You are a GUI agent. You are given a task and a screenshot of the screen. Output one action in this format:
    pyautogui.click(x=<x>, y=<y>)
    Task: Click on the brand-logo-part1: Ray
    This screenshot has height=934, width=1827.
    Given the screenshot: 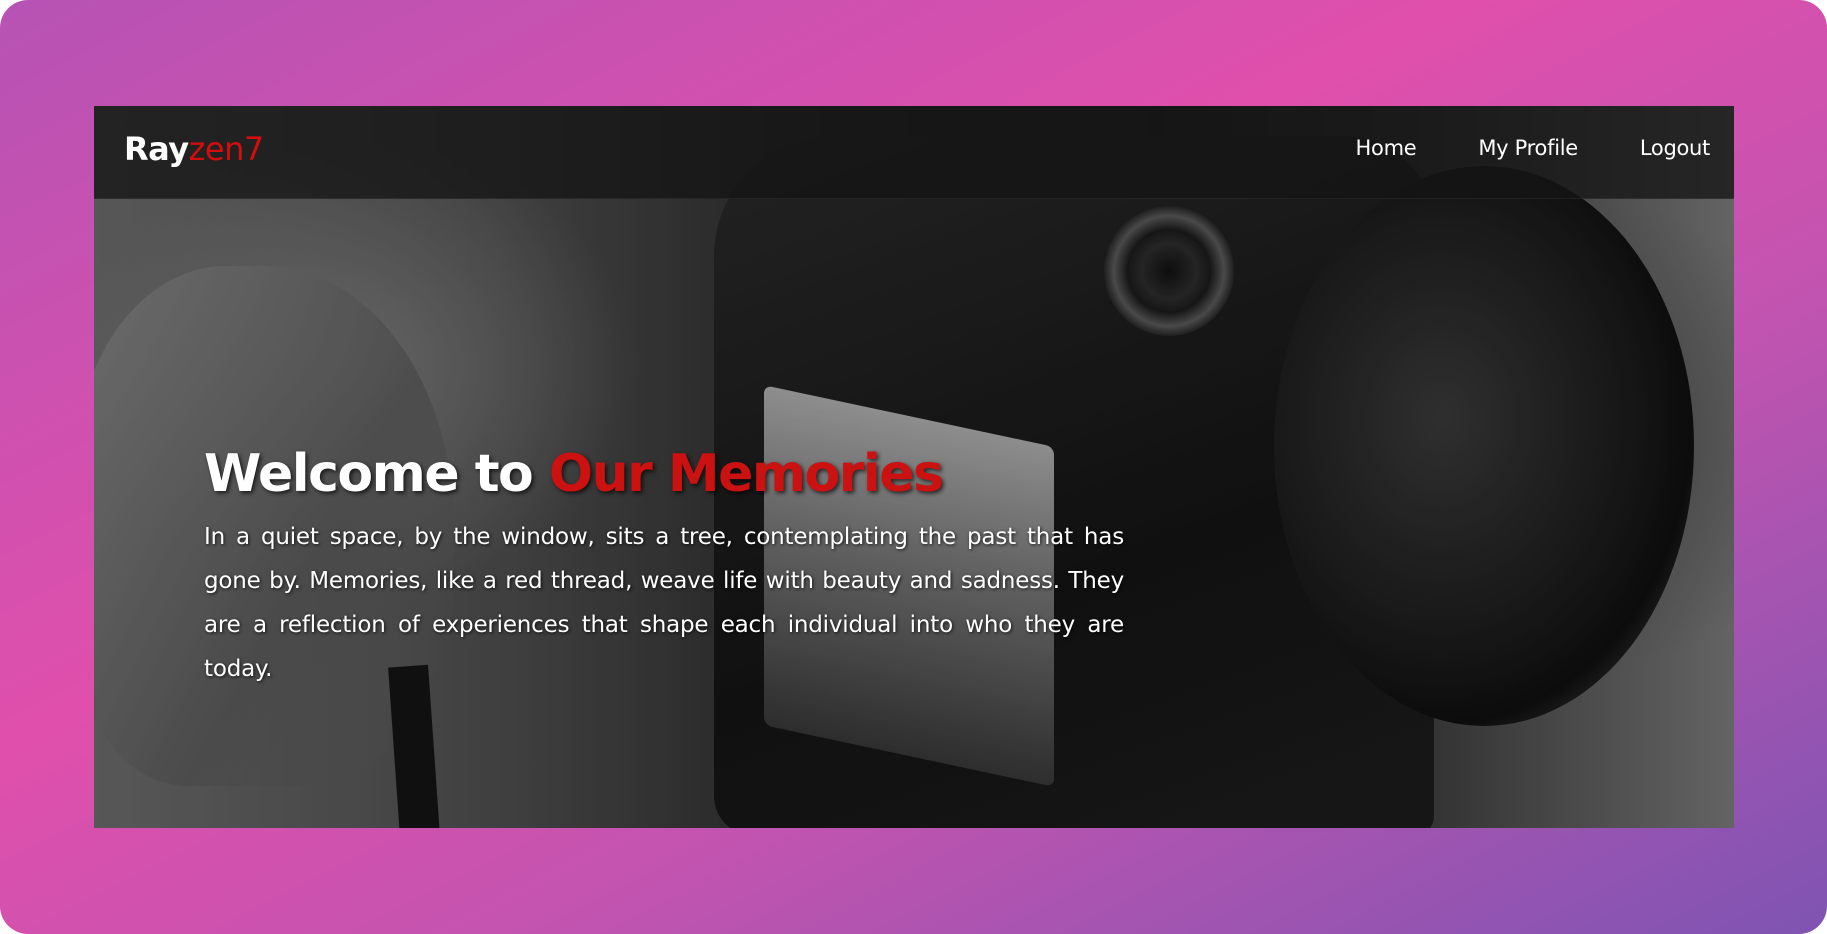 What is the action you would take?
    pyautogui.click(x=156, y=149)
    